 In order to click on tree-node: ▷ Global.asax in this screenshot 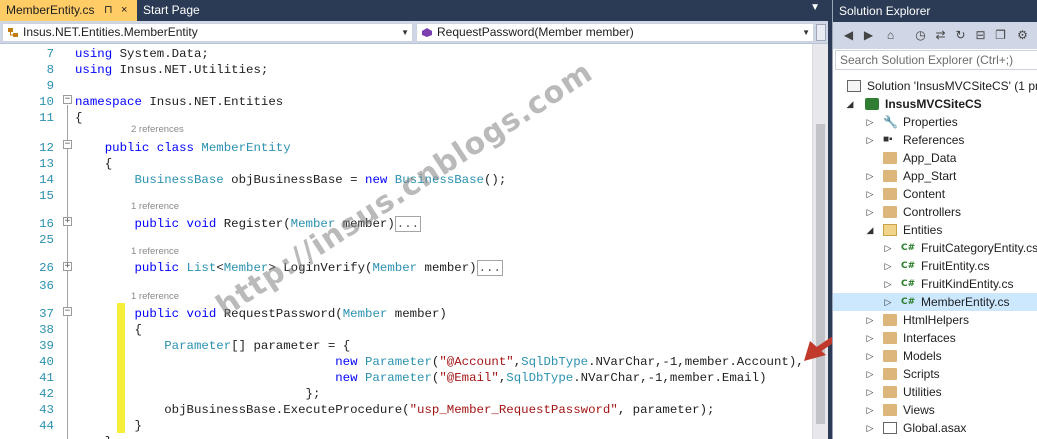, I will do `click(935, 428)`.